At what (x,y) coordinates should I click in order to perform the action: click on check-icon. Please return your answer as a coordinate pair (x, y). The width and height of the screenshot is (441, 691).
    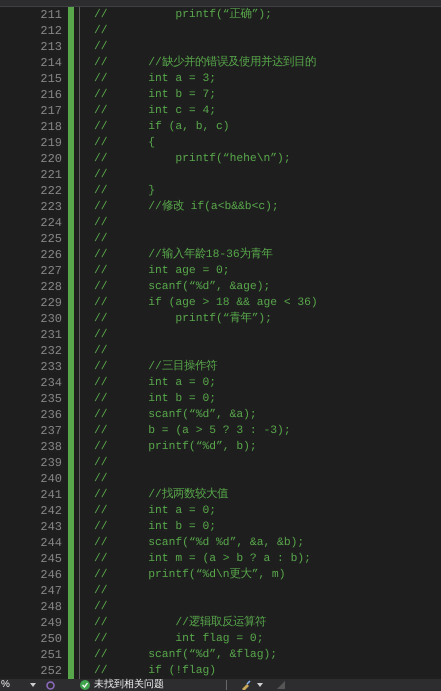
    Looking at the image, I should click on (85, 685).